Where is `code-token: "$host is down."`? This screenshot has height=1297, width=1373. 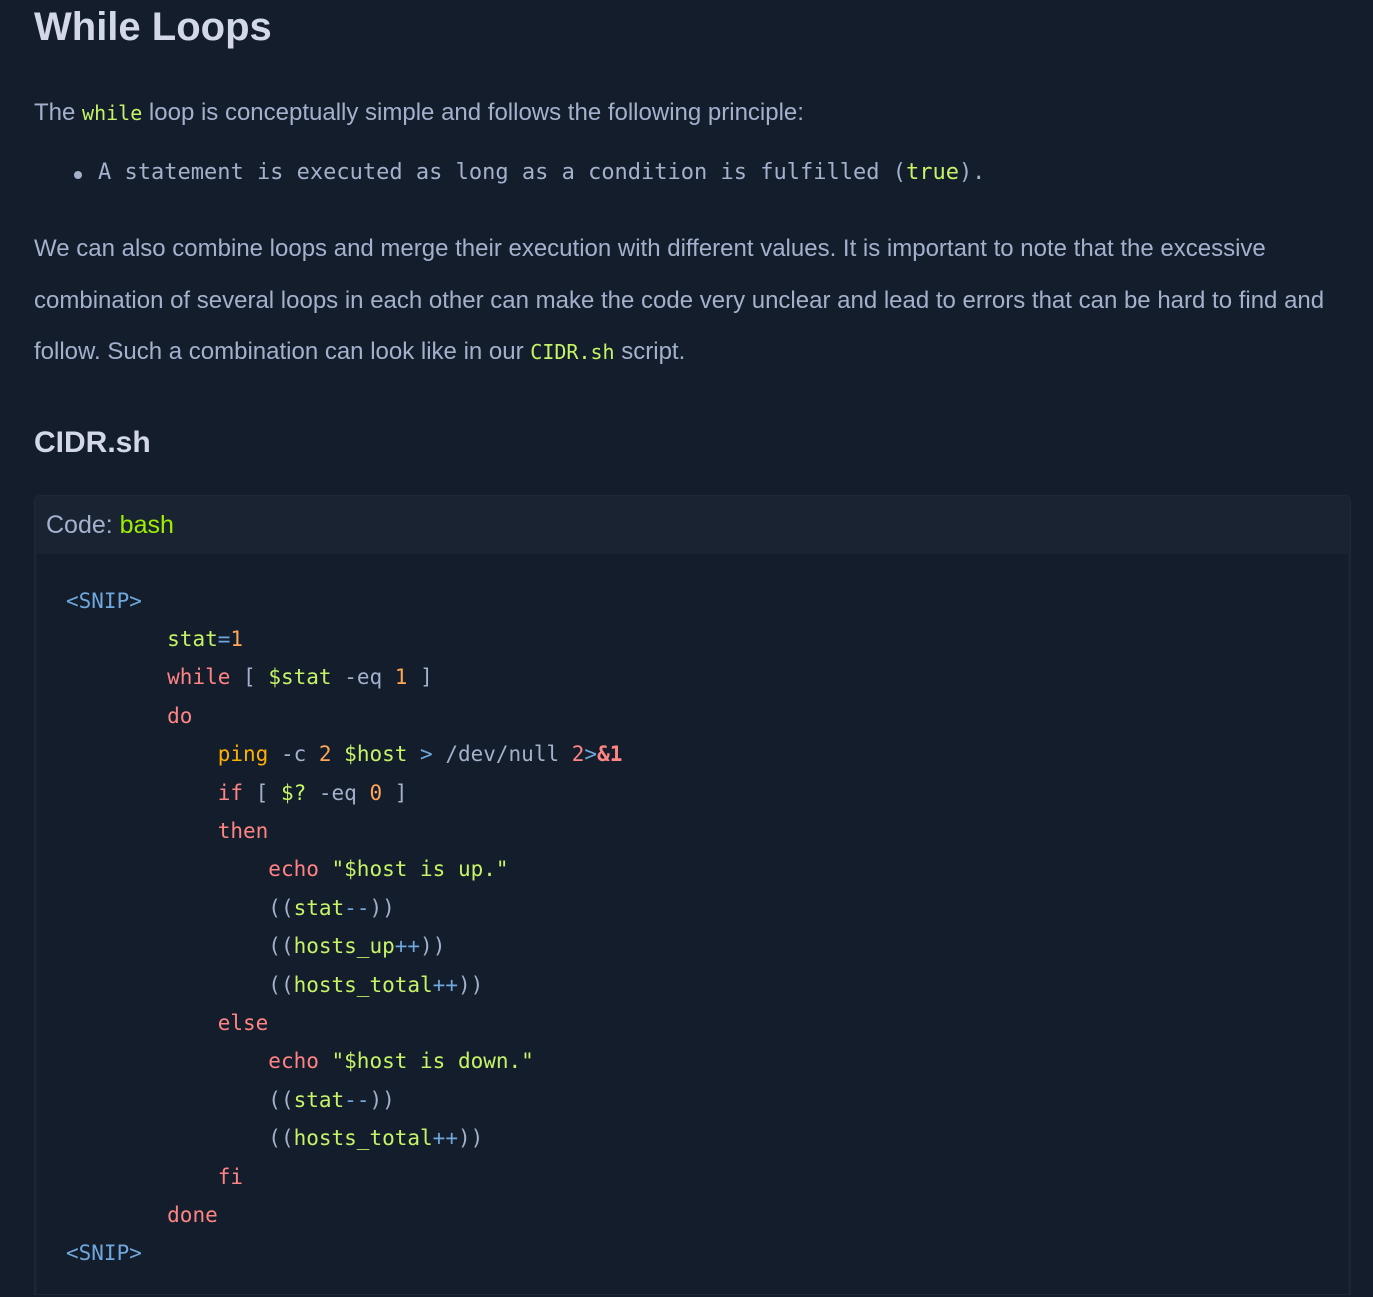
code-token: "$host is down." is located at coordinates (426, 1061).